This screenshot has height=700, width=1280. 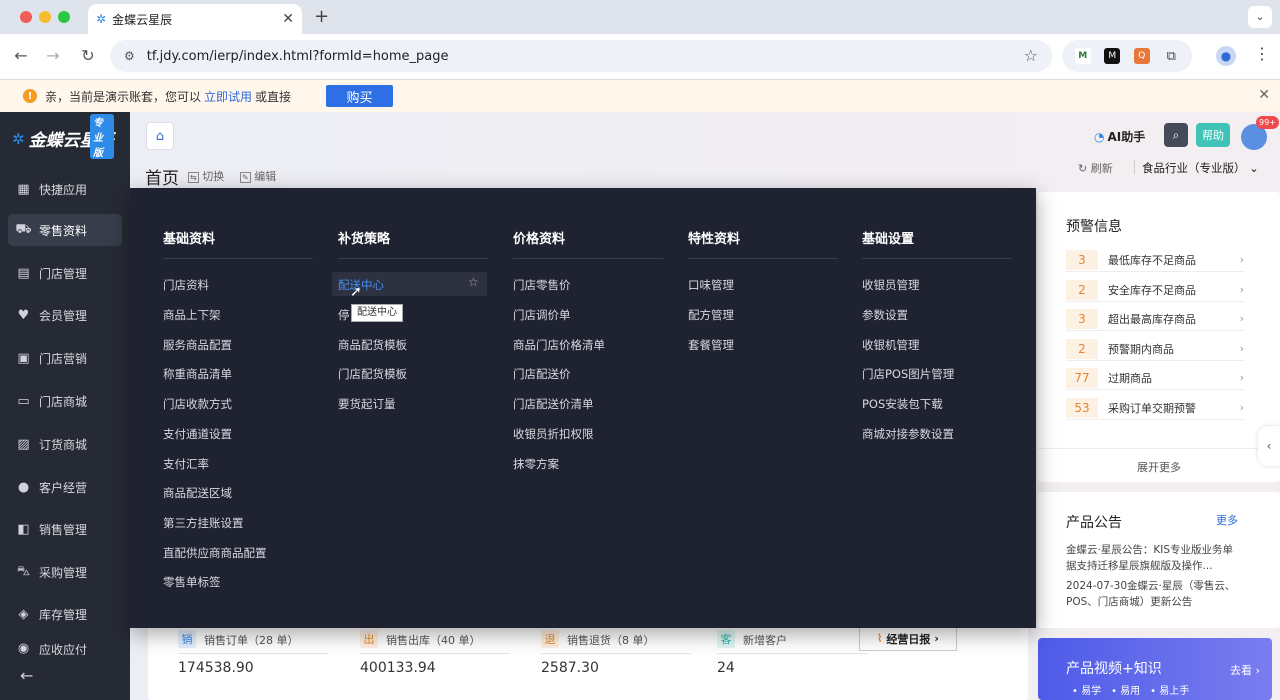 I want to click on refresh-button: ↻ 刷新, so click(x=1095, y=168).